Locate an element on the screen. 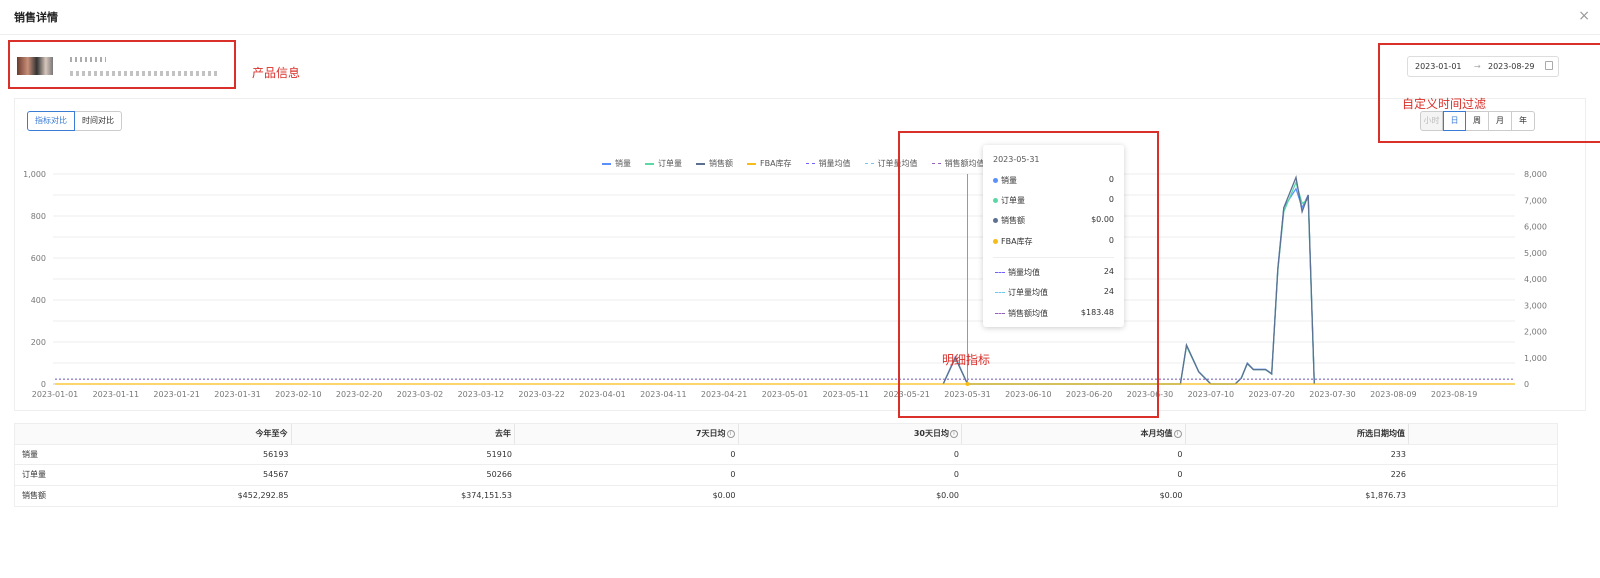 The image size is (1600, 578). table-cell-value: 56193 is located at coordinates (276, 454).